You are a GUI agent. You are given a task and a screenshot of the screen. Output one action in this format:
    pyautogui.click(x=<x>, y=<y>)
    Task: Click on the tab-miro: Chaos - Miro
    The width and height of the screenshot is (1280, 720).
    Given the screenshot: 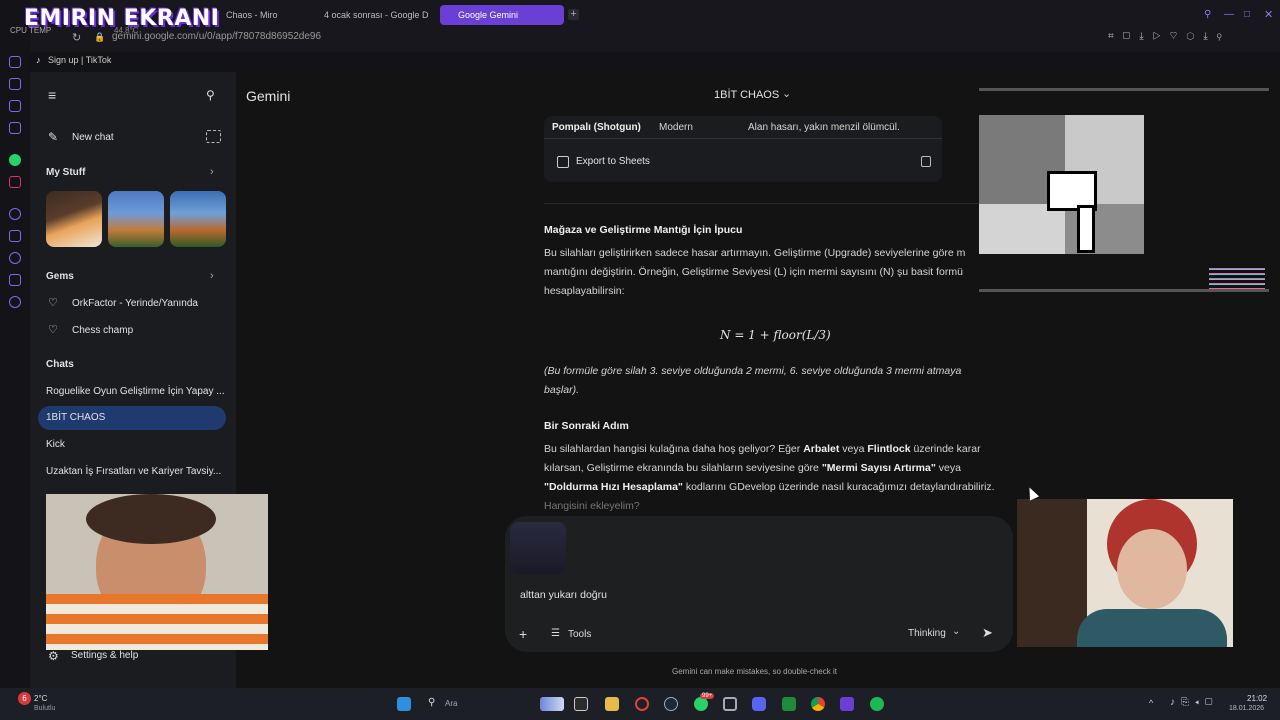 What is the action you would take?
    pyautogui.click(x=264, y=15)
    